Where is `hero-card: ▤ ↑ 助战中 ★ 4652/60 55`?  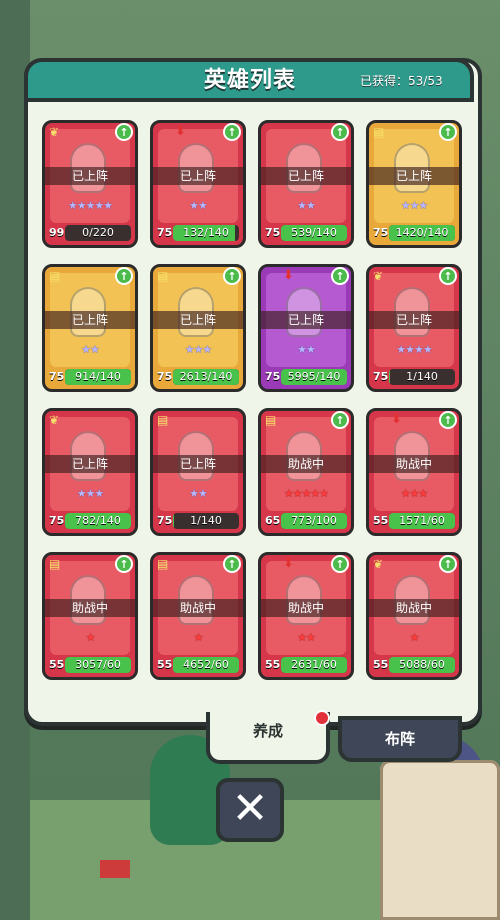
hero-card: ▤ ↑ 助战中 ★ 4652/60 55 is located at coordinates (198, 616).